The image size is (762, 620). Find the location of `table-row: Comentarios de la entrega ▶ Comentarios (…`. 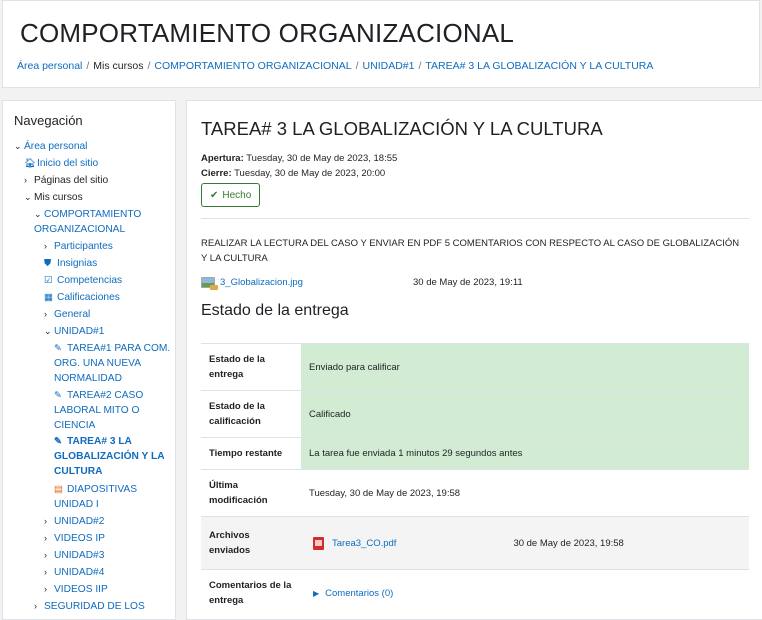

table-row: Comentarios de la entrega ▶ Comentarios (… is located at coordinates (475, 593).